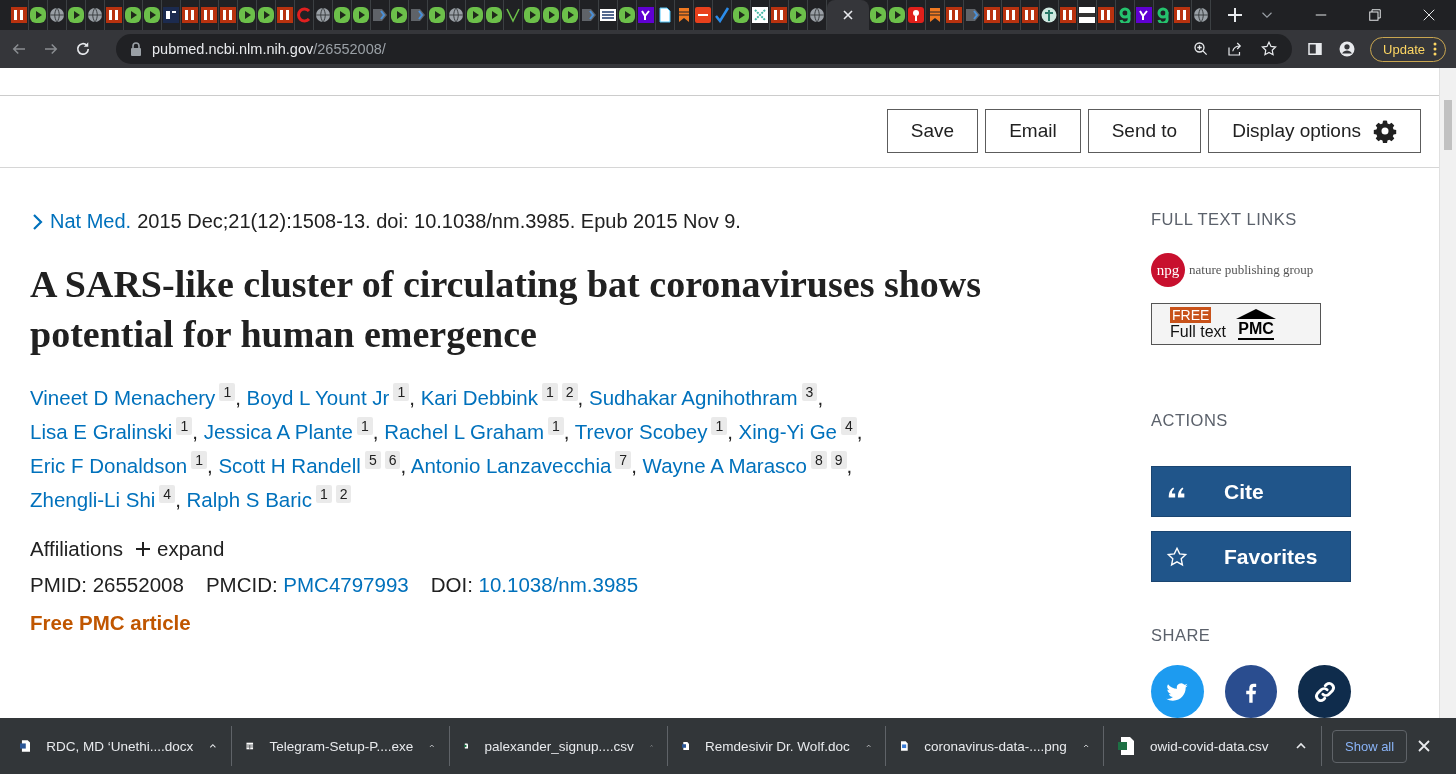 The image size is (1456, 774). Describe the element at coordinates (83, 49) in the screenshot. I see `reload-icon` at that location.